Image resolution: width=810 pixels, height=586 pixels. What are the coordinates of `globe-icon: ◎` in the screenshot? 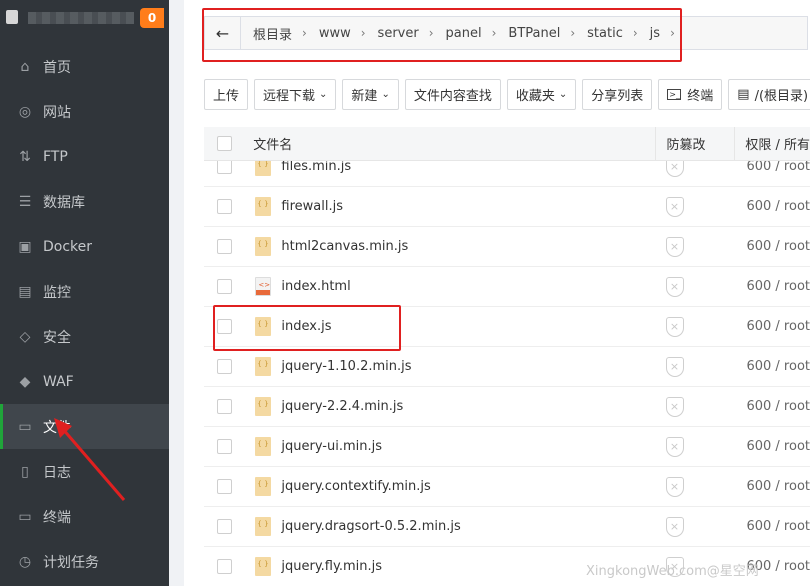 It's located at (25, 111).